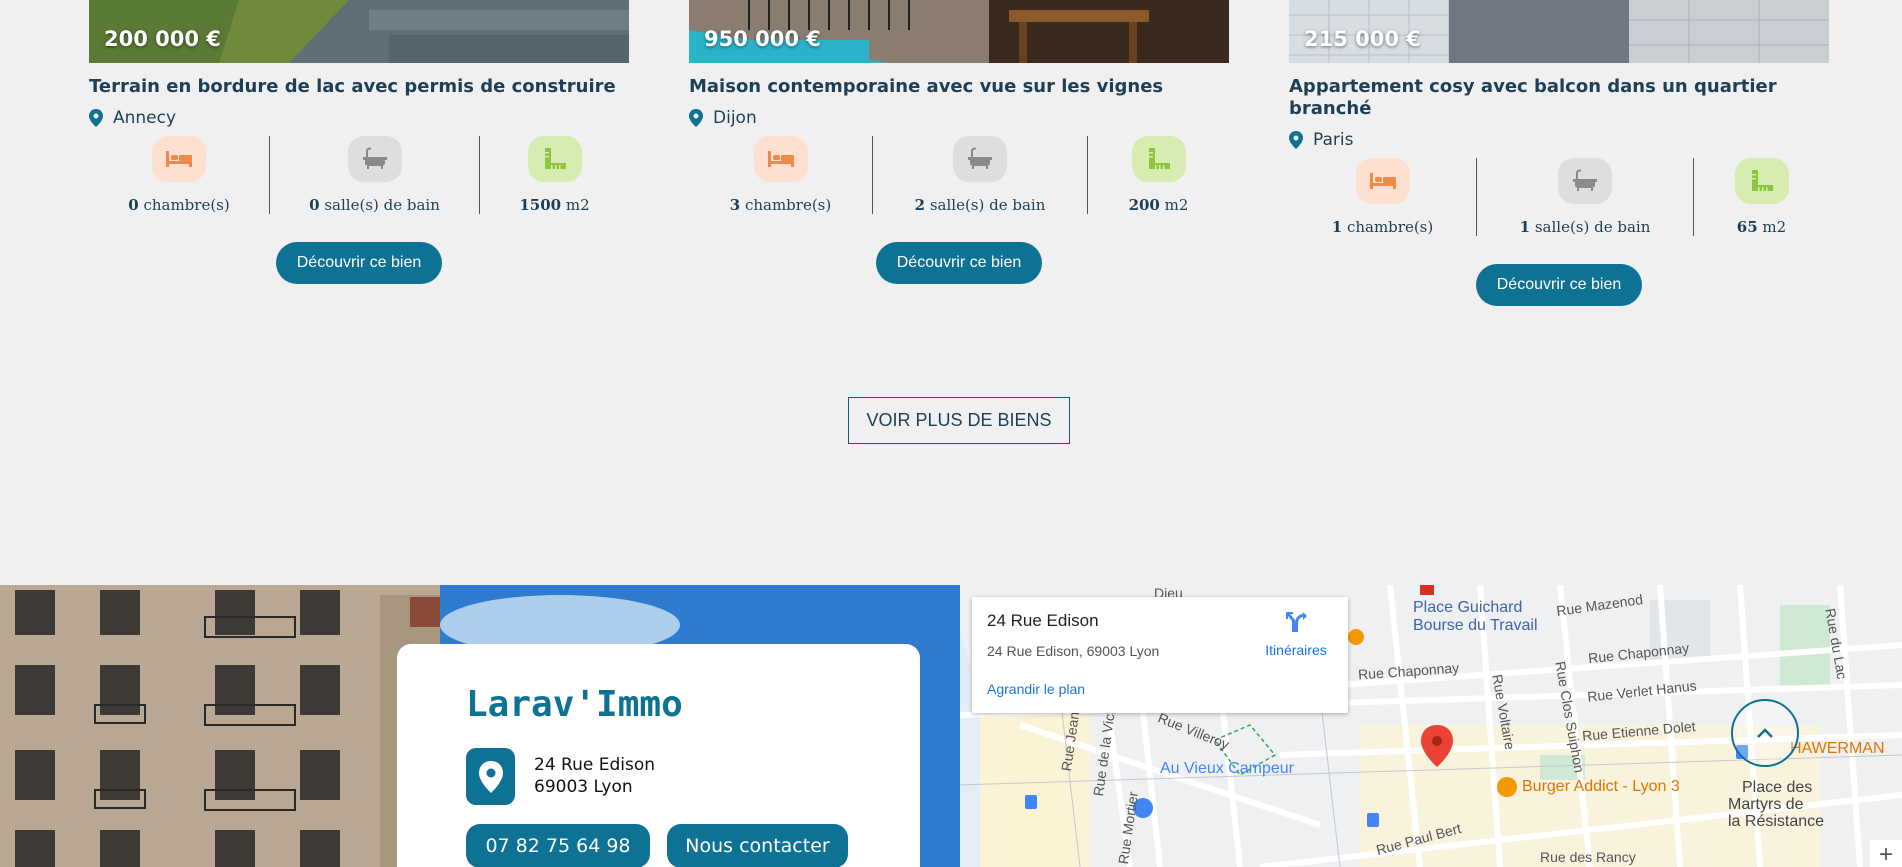  Describe the element at coordinates (1559, 140) in the screenshot. I see `listing-location: Paris` at that location.